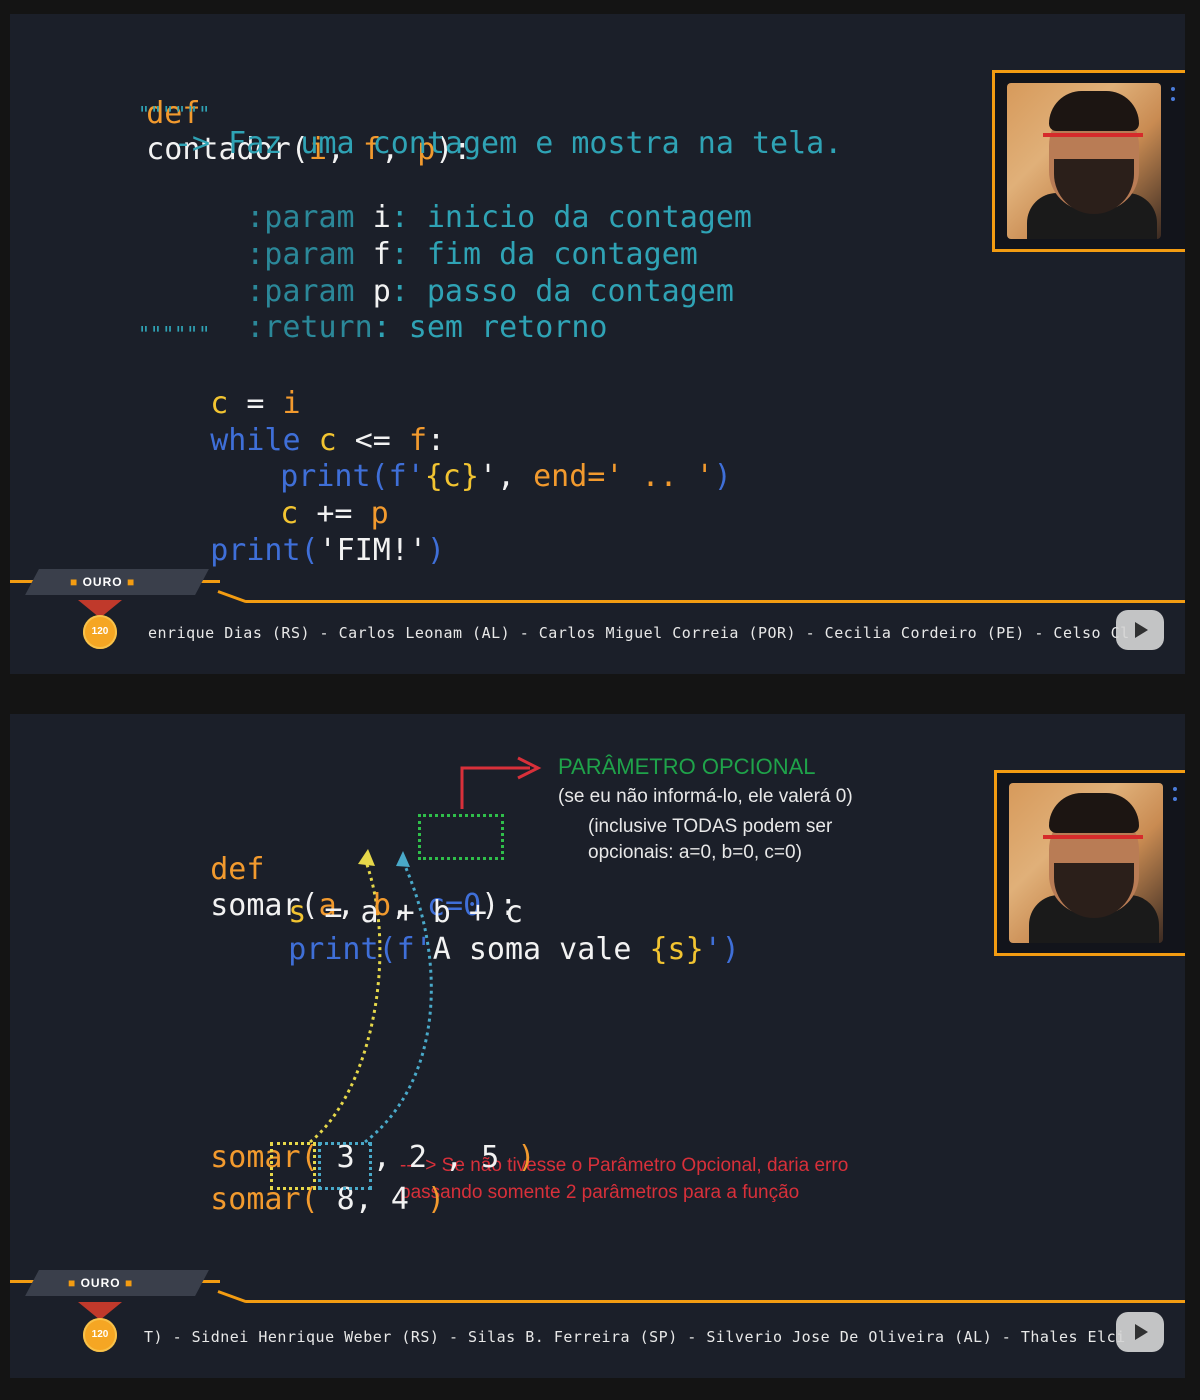  I want to click on close-paren: '), so click(721, 949).